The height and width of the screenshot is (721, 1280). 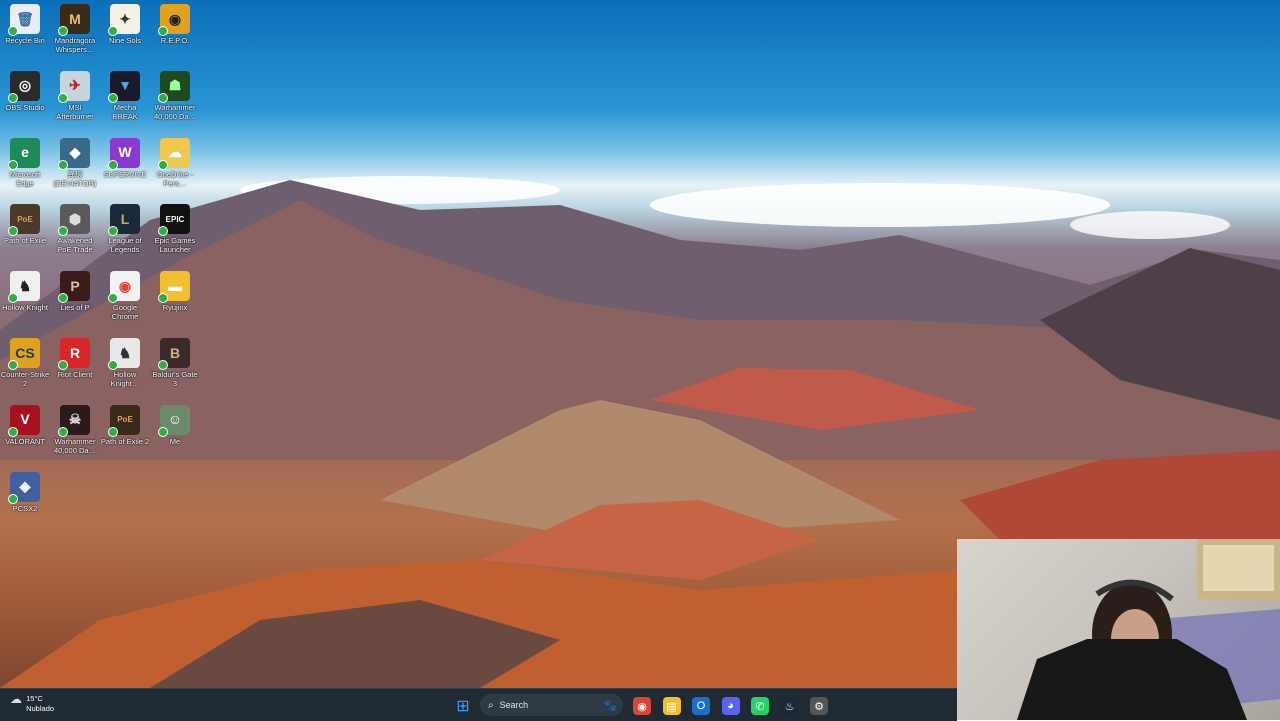 I want to click on desktop-icon: e Microsoft Edge, so click(x=25, y=161).